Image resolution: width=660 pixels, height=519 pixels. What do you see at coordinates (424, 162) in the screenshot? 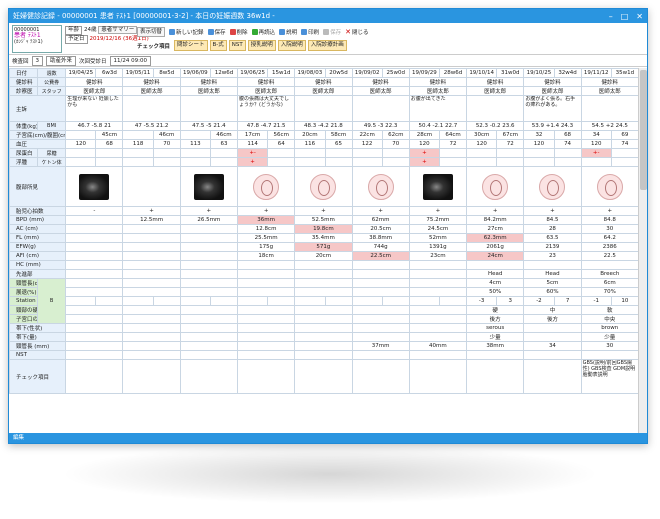
I see `edema-cell: +` at bounding box center [424, 162].